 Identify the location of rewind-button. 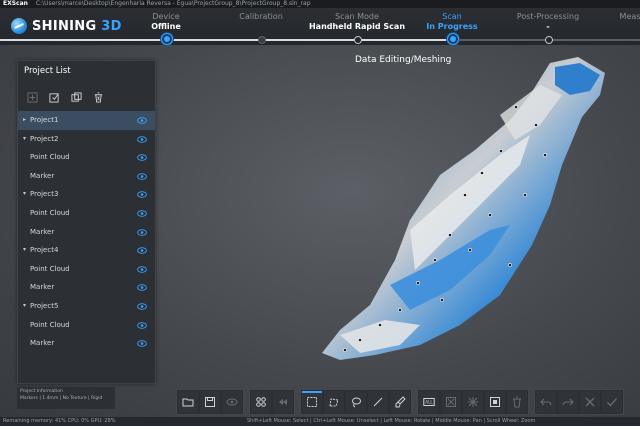
(283, 402).